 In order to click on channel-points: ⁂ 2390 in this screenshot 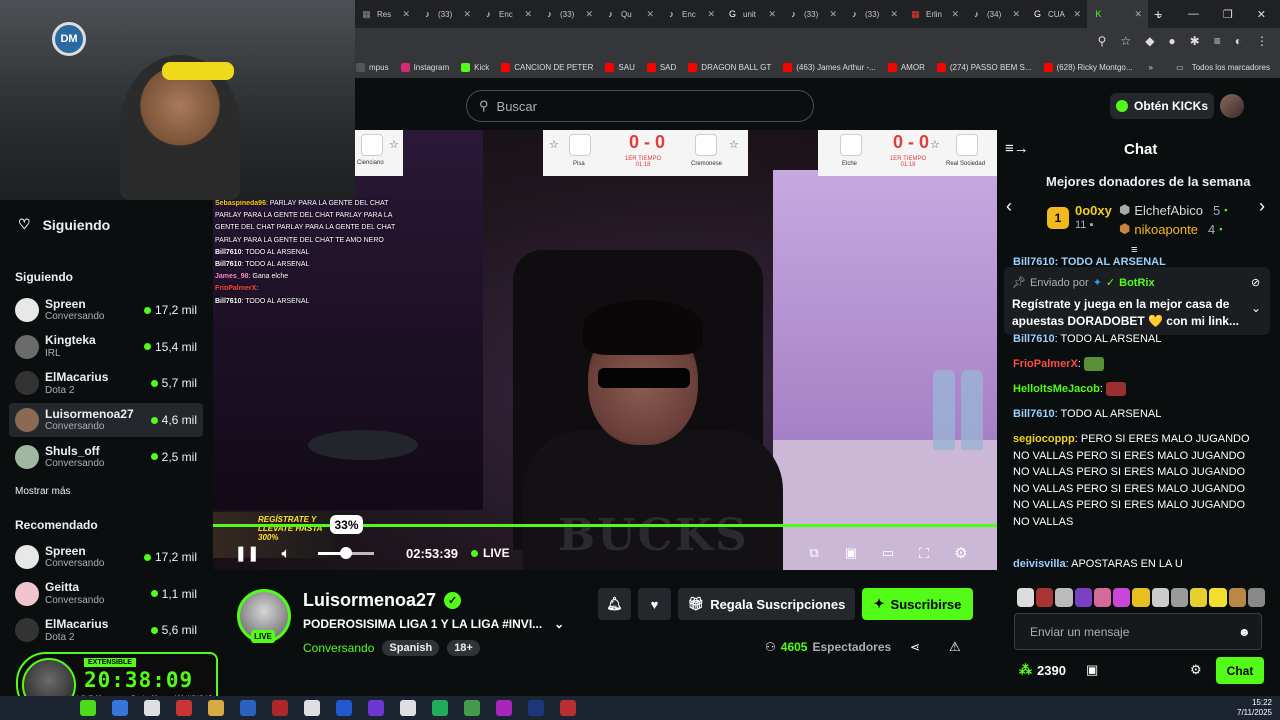, I will do `click(1042, 670)`.